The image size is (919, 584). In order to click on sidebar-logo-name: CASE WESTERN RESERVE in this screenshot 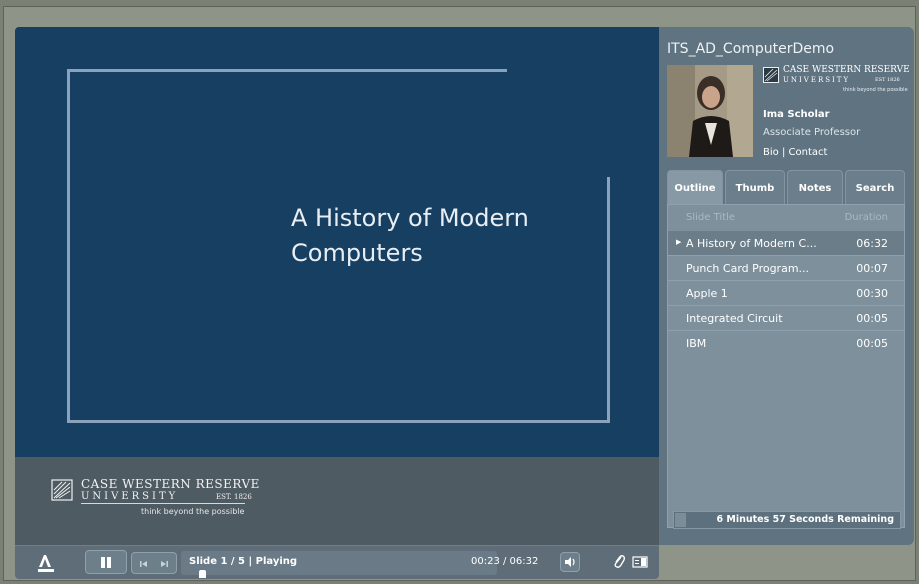, I will do `click(846, 70)`.